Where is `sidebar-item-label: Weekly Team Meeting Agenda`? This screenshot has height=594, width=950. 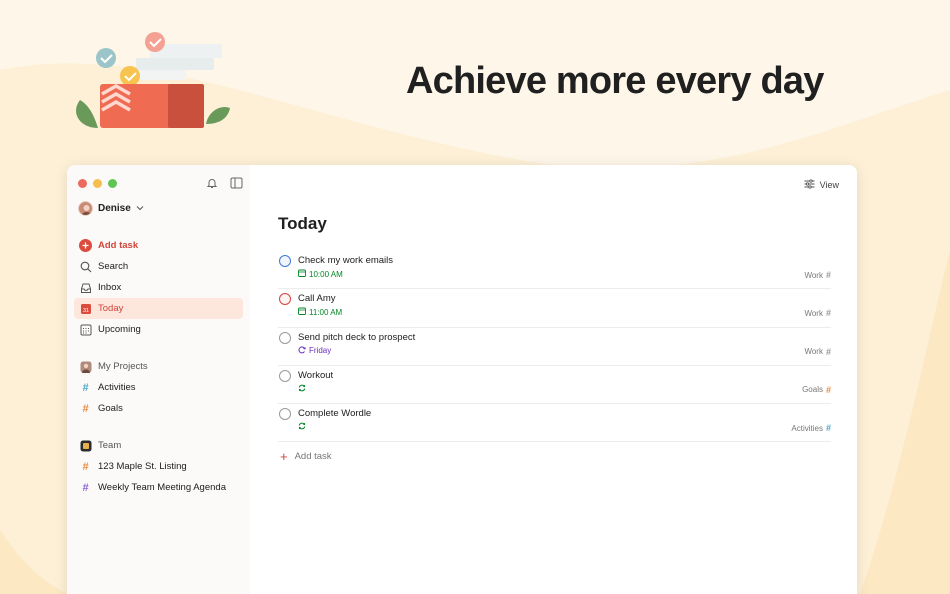 sidebar-item-label: Weekly Team Meeting Agenda is located at coordinates (162, 487).